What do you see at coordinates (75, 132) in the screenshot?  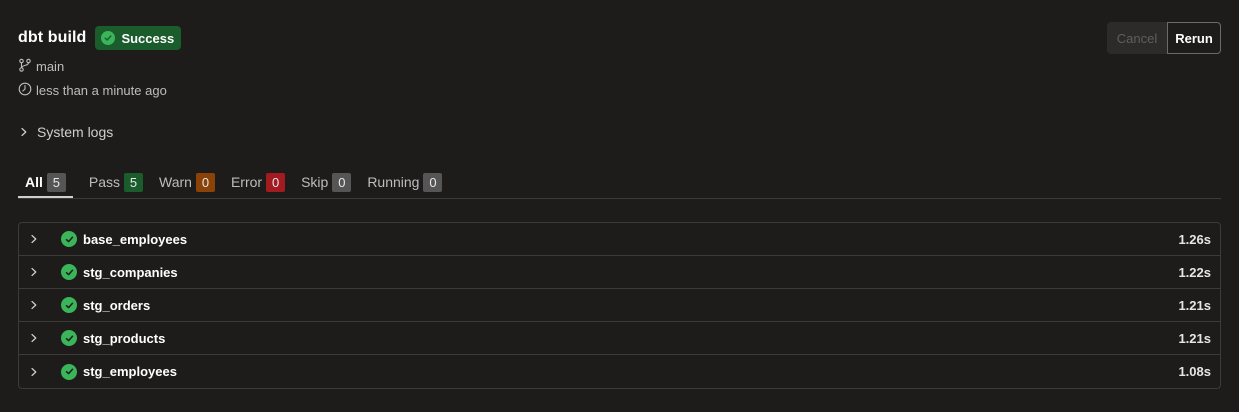 I see `system-logs-label: System logs` at bounding box center [75, 132].